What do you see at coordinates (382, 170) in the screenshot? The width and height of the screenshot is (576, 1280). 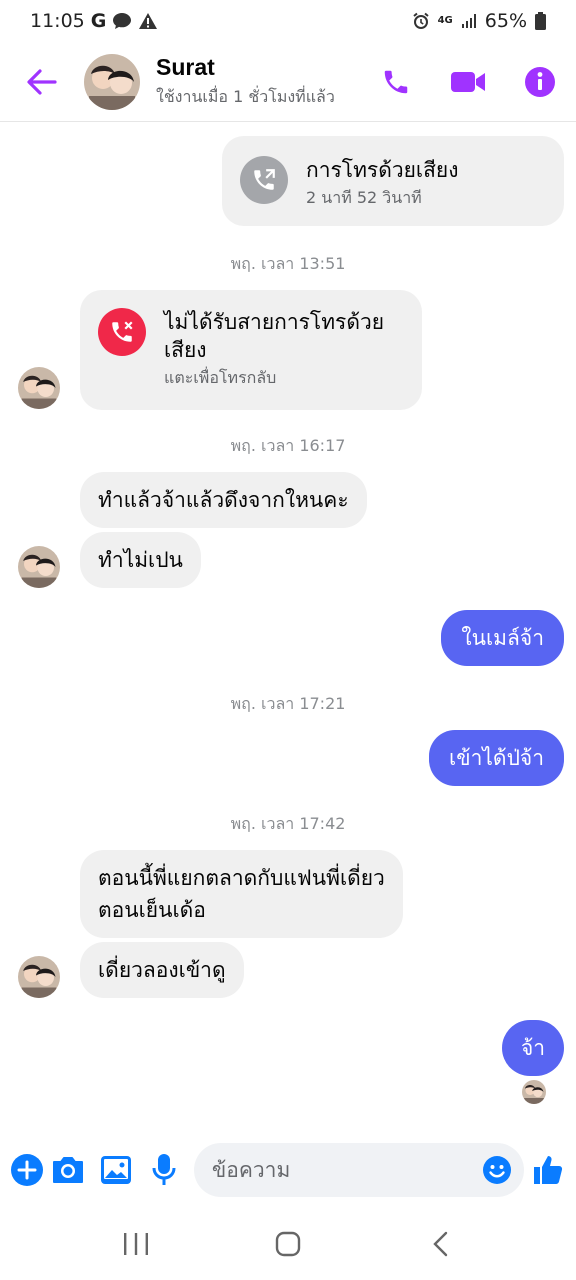 I see `call-title: การโทรด้วยเสียง` at bounding box center [382, 170].